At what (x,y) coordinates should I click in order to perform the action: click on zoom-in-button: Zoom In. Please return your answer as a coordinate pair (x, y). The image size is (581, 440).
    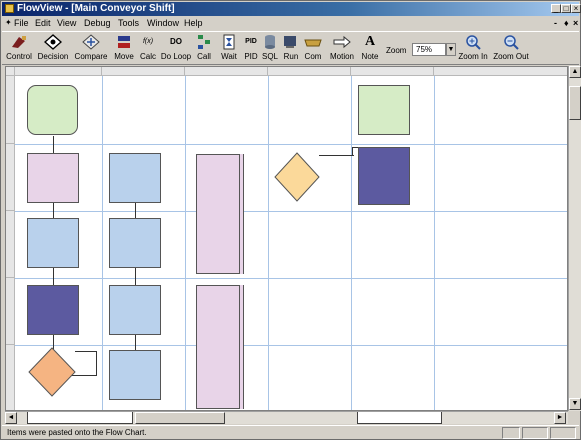
    Looking at the image, I should click on (473, 49).